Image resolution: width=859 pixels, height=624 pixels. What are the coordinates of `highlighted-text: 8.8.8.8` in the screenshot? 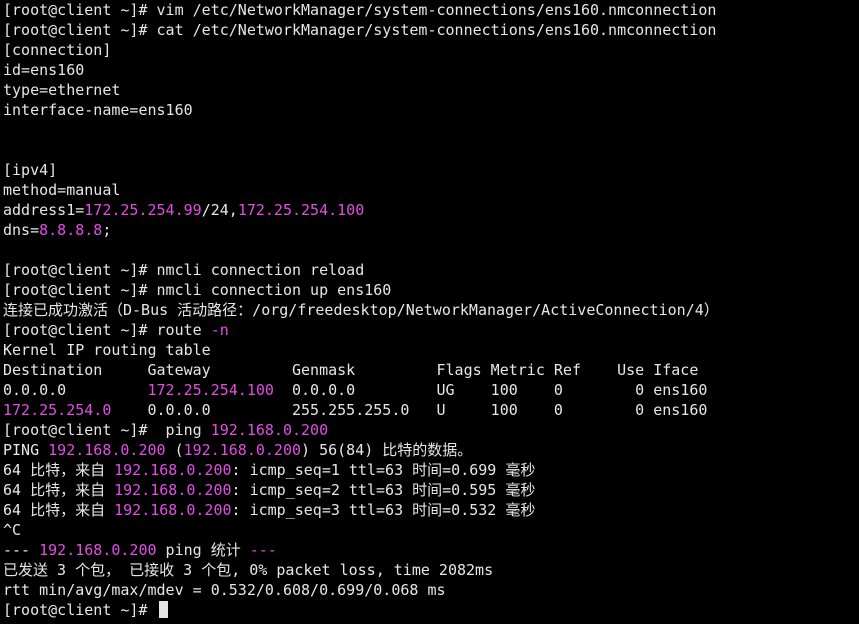 It's located at (71, 230).